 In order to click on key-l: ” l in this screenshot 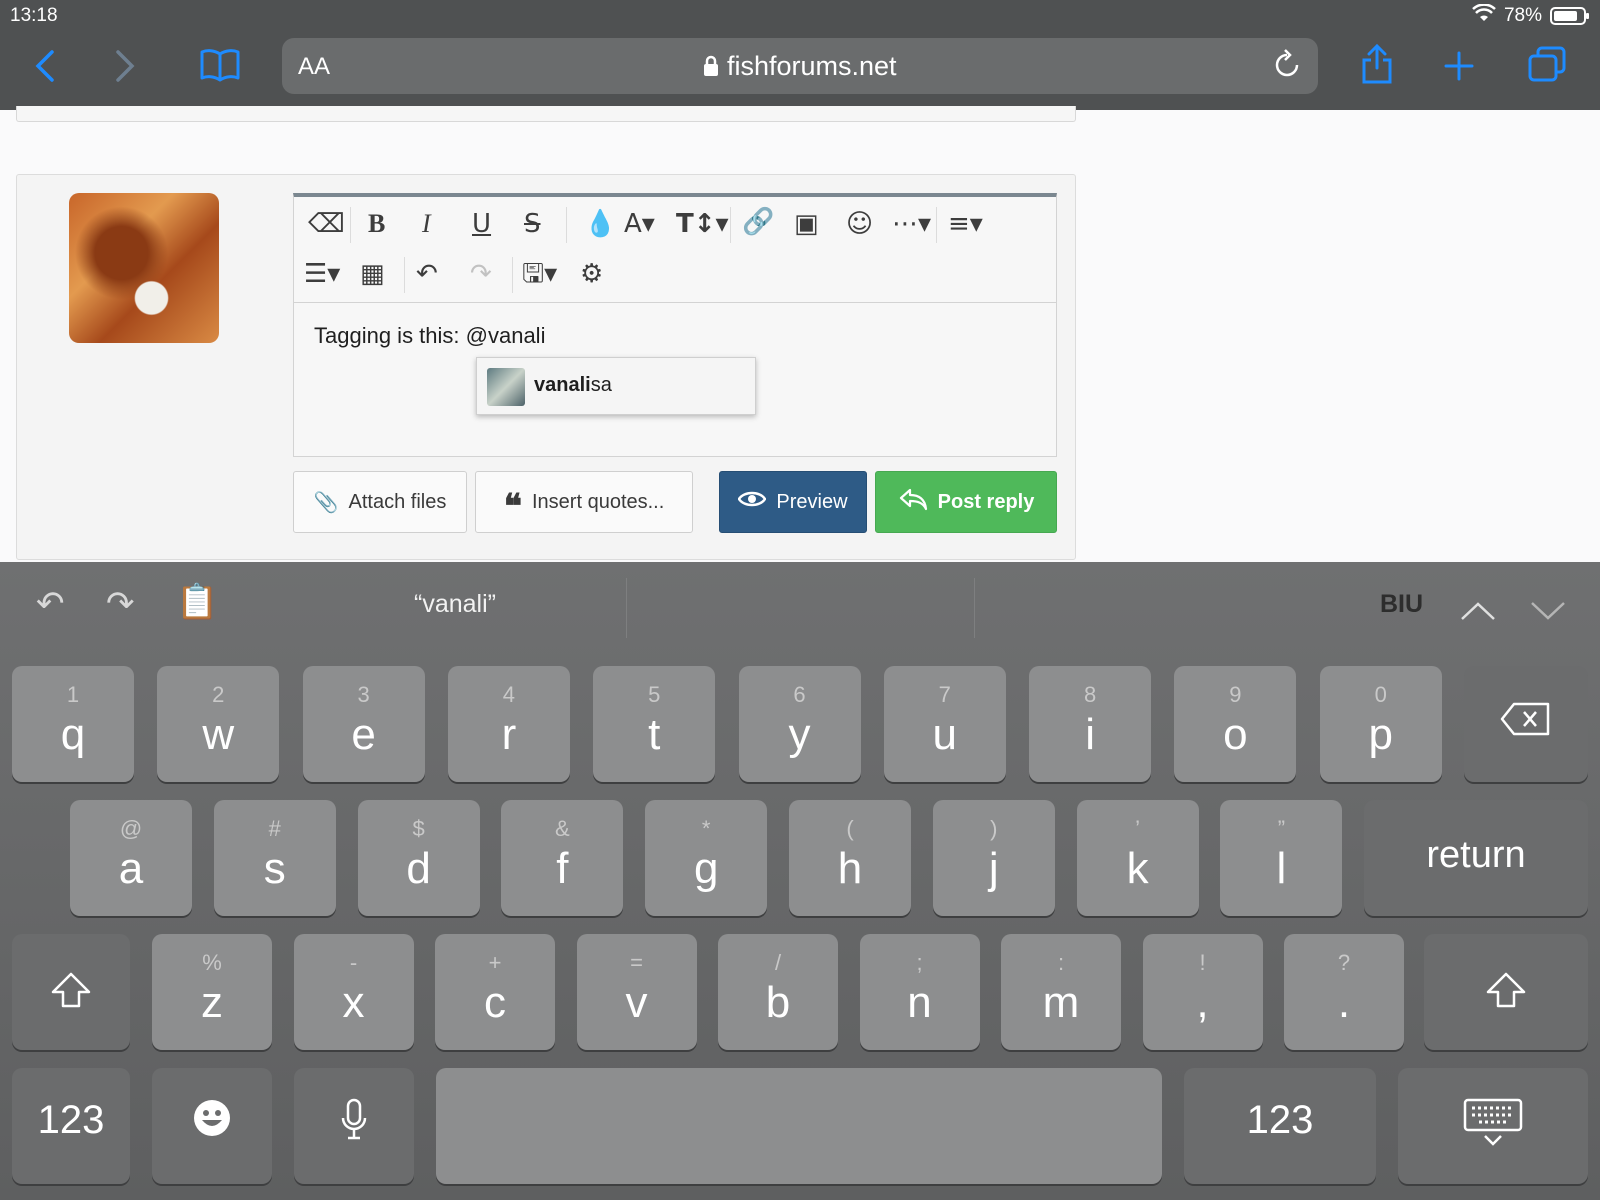, I will do `click(1281, 858)`.